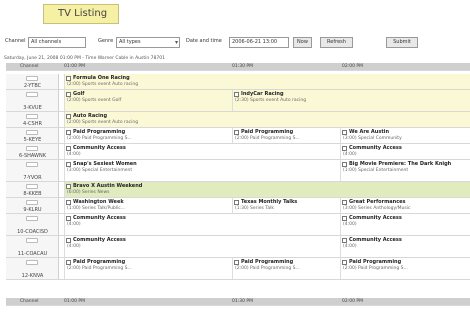  I want to click on channel-cell: 5-KEYE, so click(32, 135).